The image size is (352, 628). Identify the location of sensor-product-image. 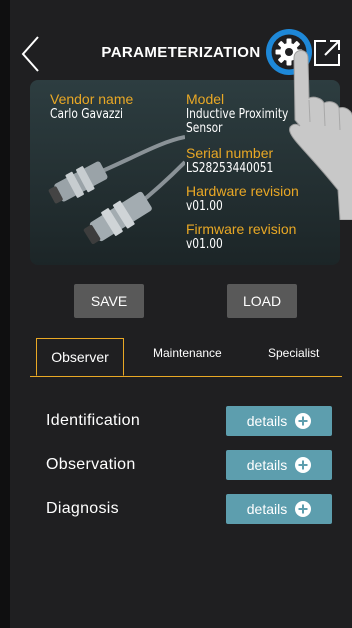
(116, 190).